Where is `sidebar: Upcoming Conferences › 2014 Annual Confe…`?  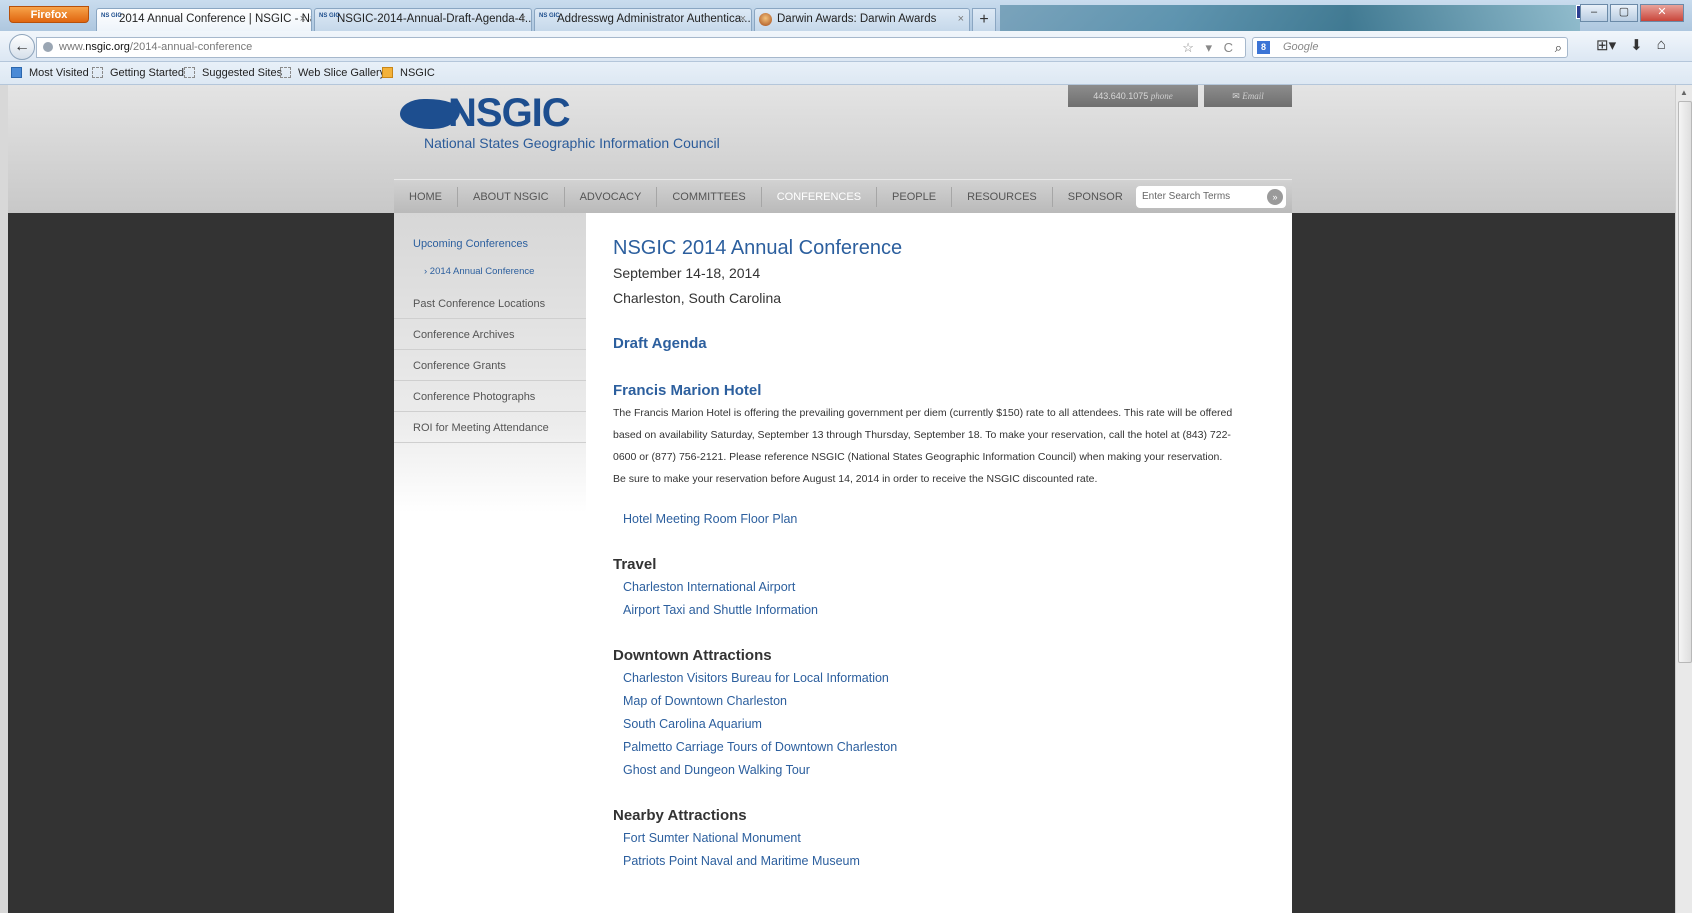 sidebar: Upcoming Conferences › 2014 Annual Confe… is located at coordinates (490, 363).